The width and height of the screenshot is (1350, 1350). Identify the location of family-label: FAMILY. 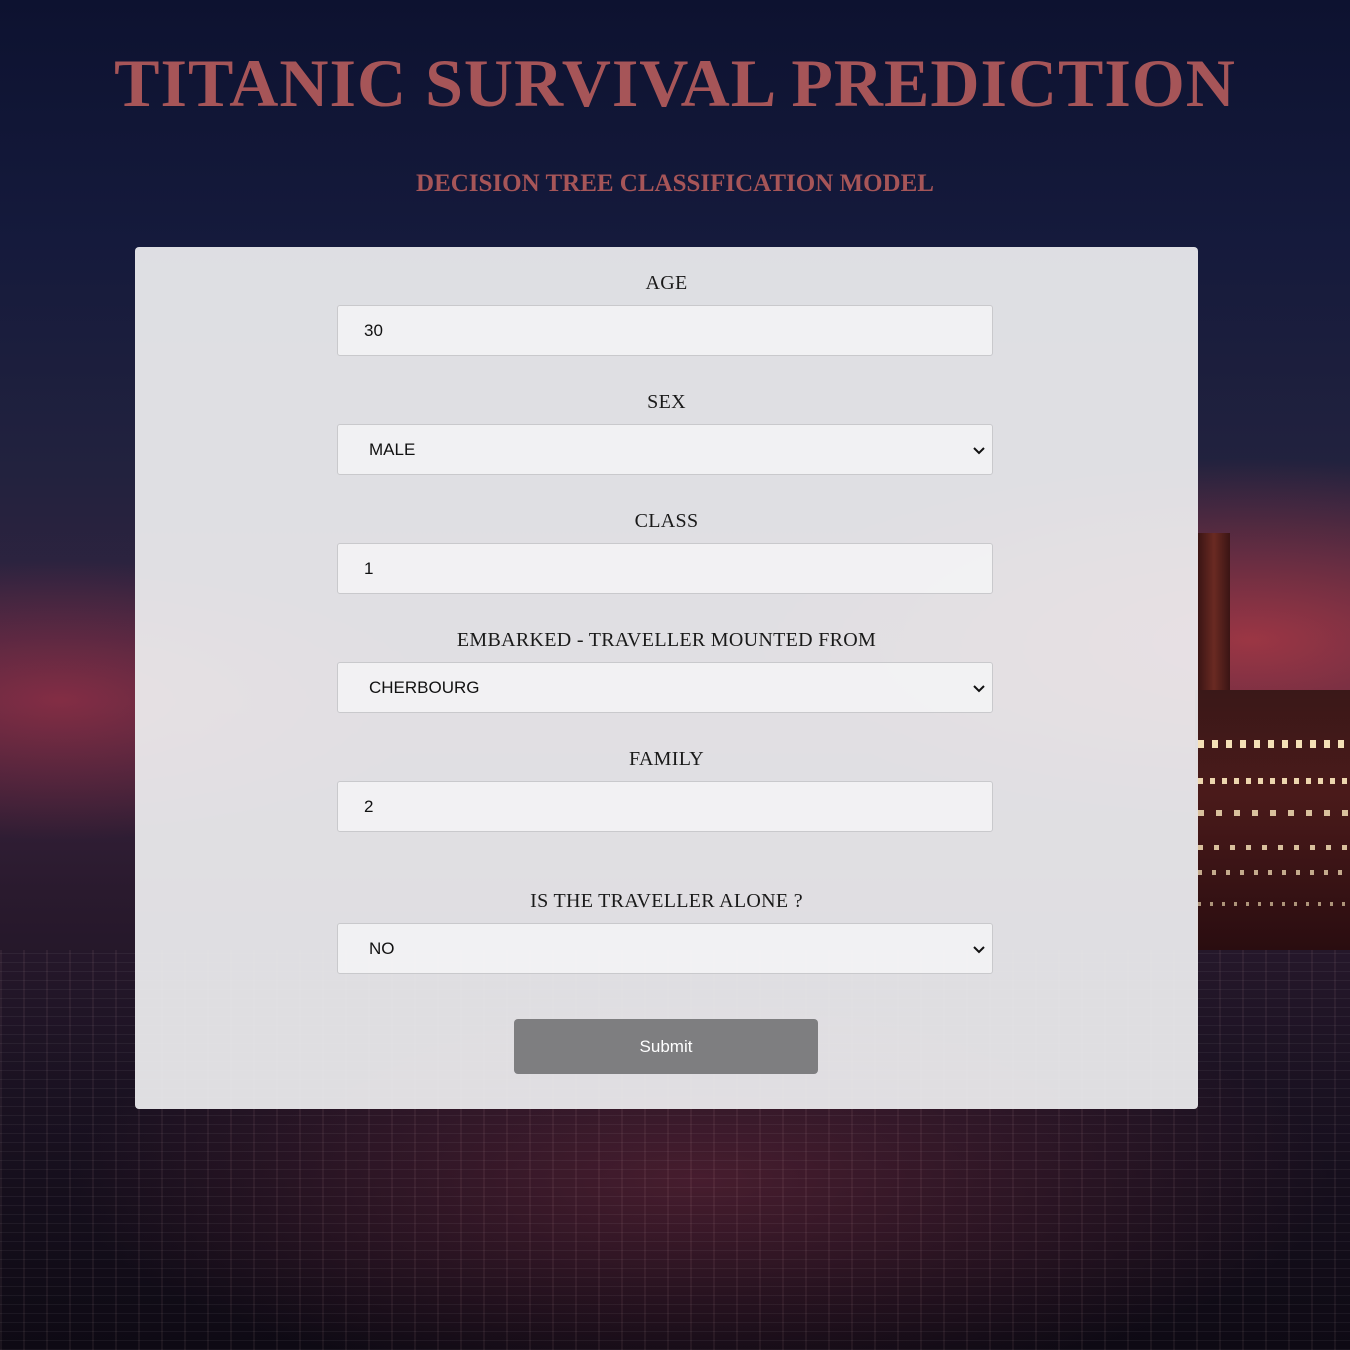
(666, 759).